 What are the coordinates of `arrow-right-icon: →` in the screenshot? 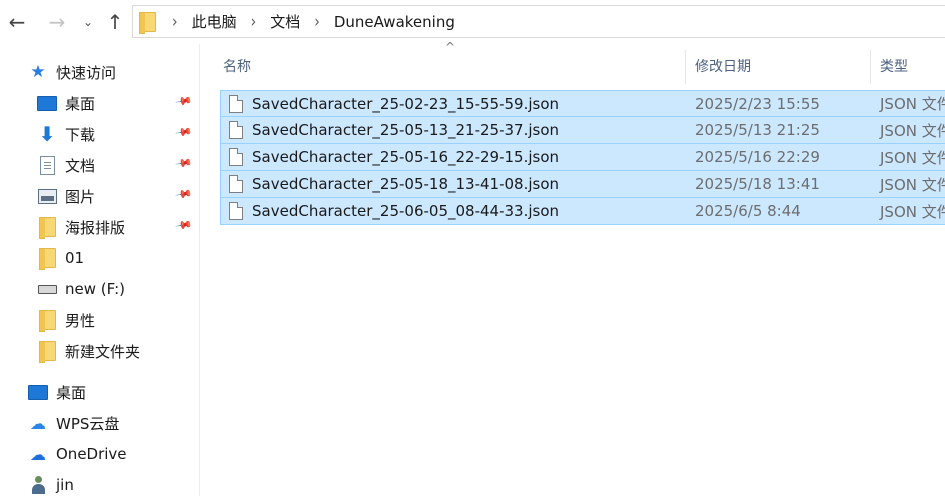 It's located at (57, 22).